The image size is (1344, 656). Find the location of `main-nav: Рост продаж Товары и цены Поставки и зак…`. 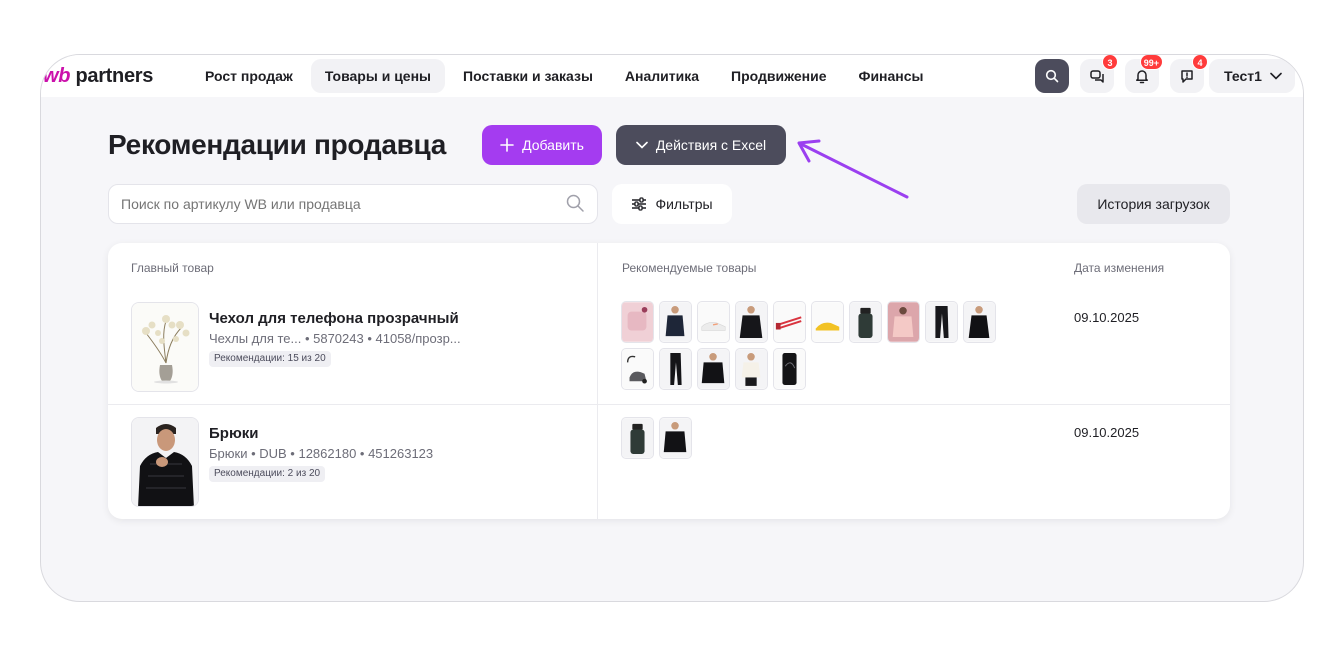

main-nav: Рост продаж Товары и цены Поставки и зак… is located at coordinates (564, 76).